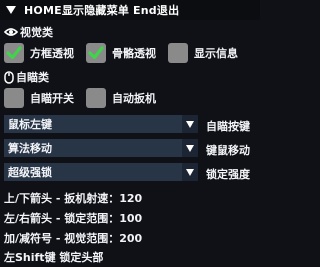 The height and width of the screenshot is (267, 320). I want to click on visual-section-header: 视觉类, so click(28, 32).